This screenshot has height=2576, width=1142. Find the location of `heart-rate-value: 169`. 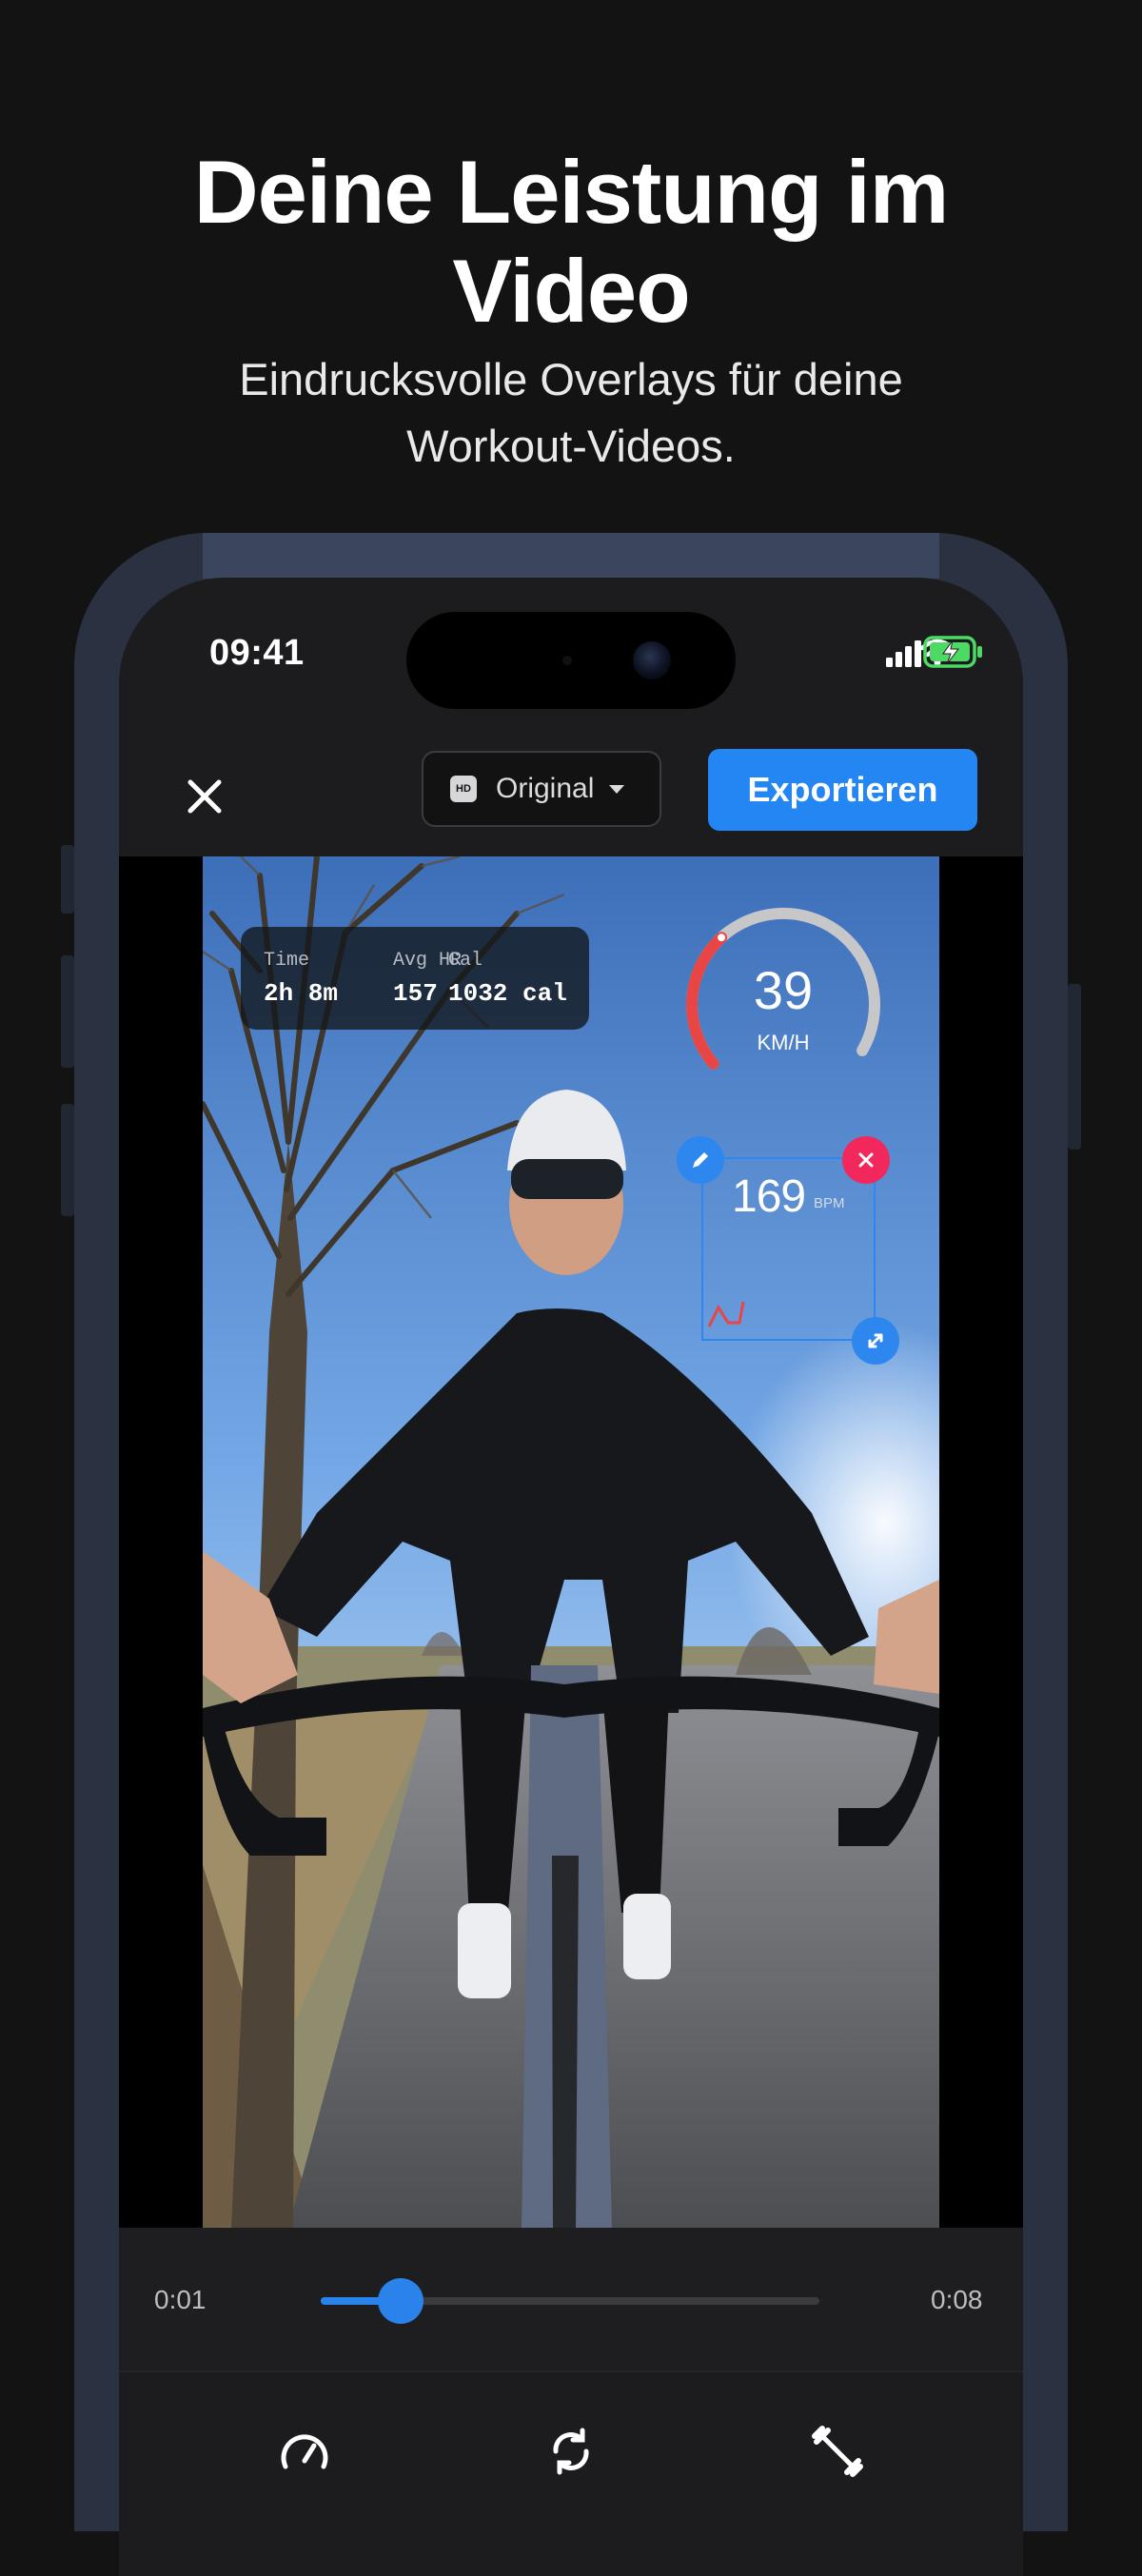

heart-rate-value: 169 is located at coordinates (769, 1196).